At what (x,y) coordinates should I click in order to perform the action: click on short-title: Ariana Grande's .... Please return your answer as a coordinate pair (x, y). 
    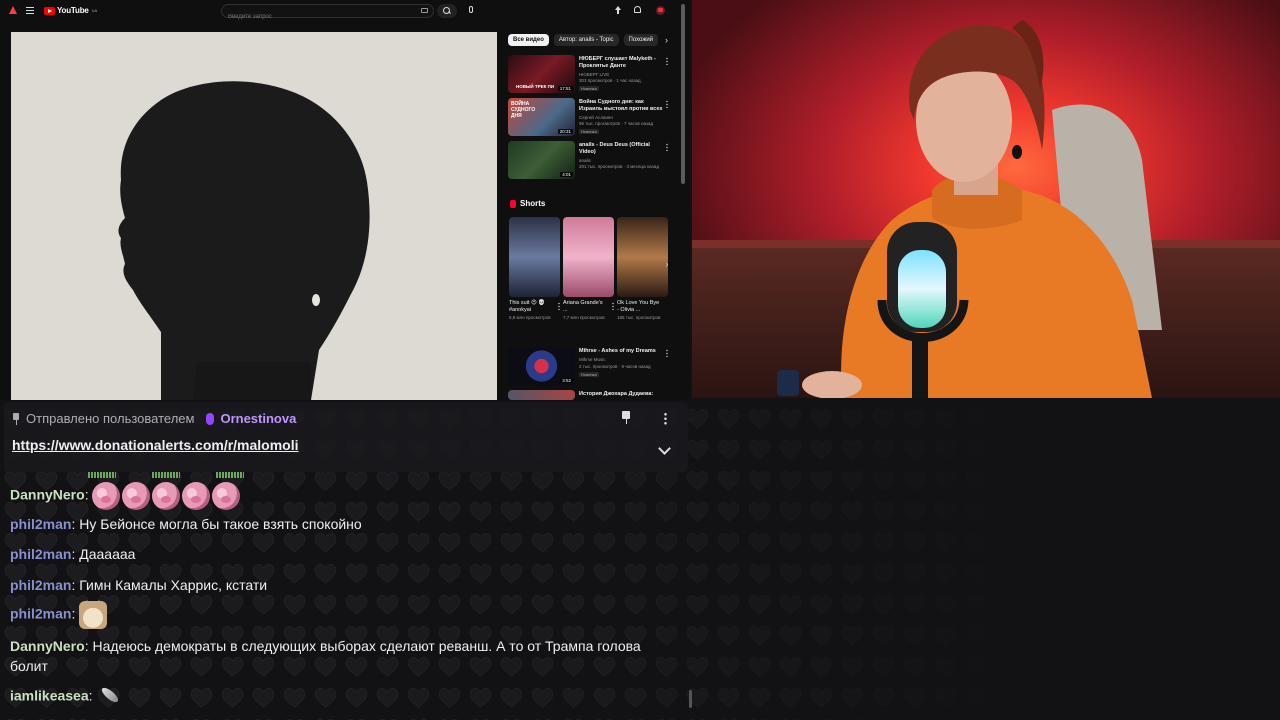
    Looking at the image, I should click on (583, 306).